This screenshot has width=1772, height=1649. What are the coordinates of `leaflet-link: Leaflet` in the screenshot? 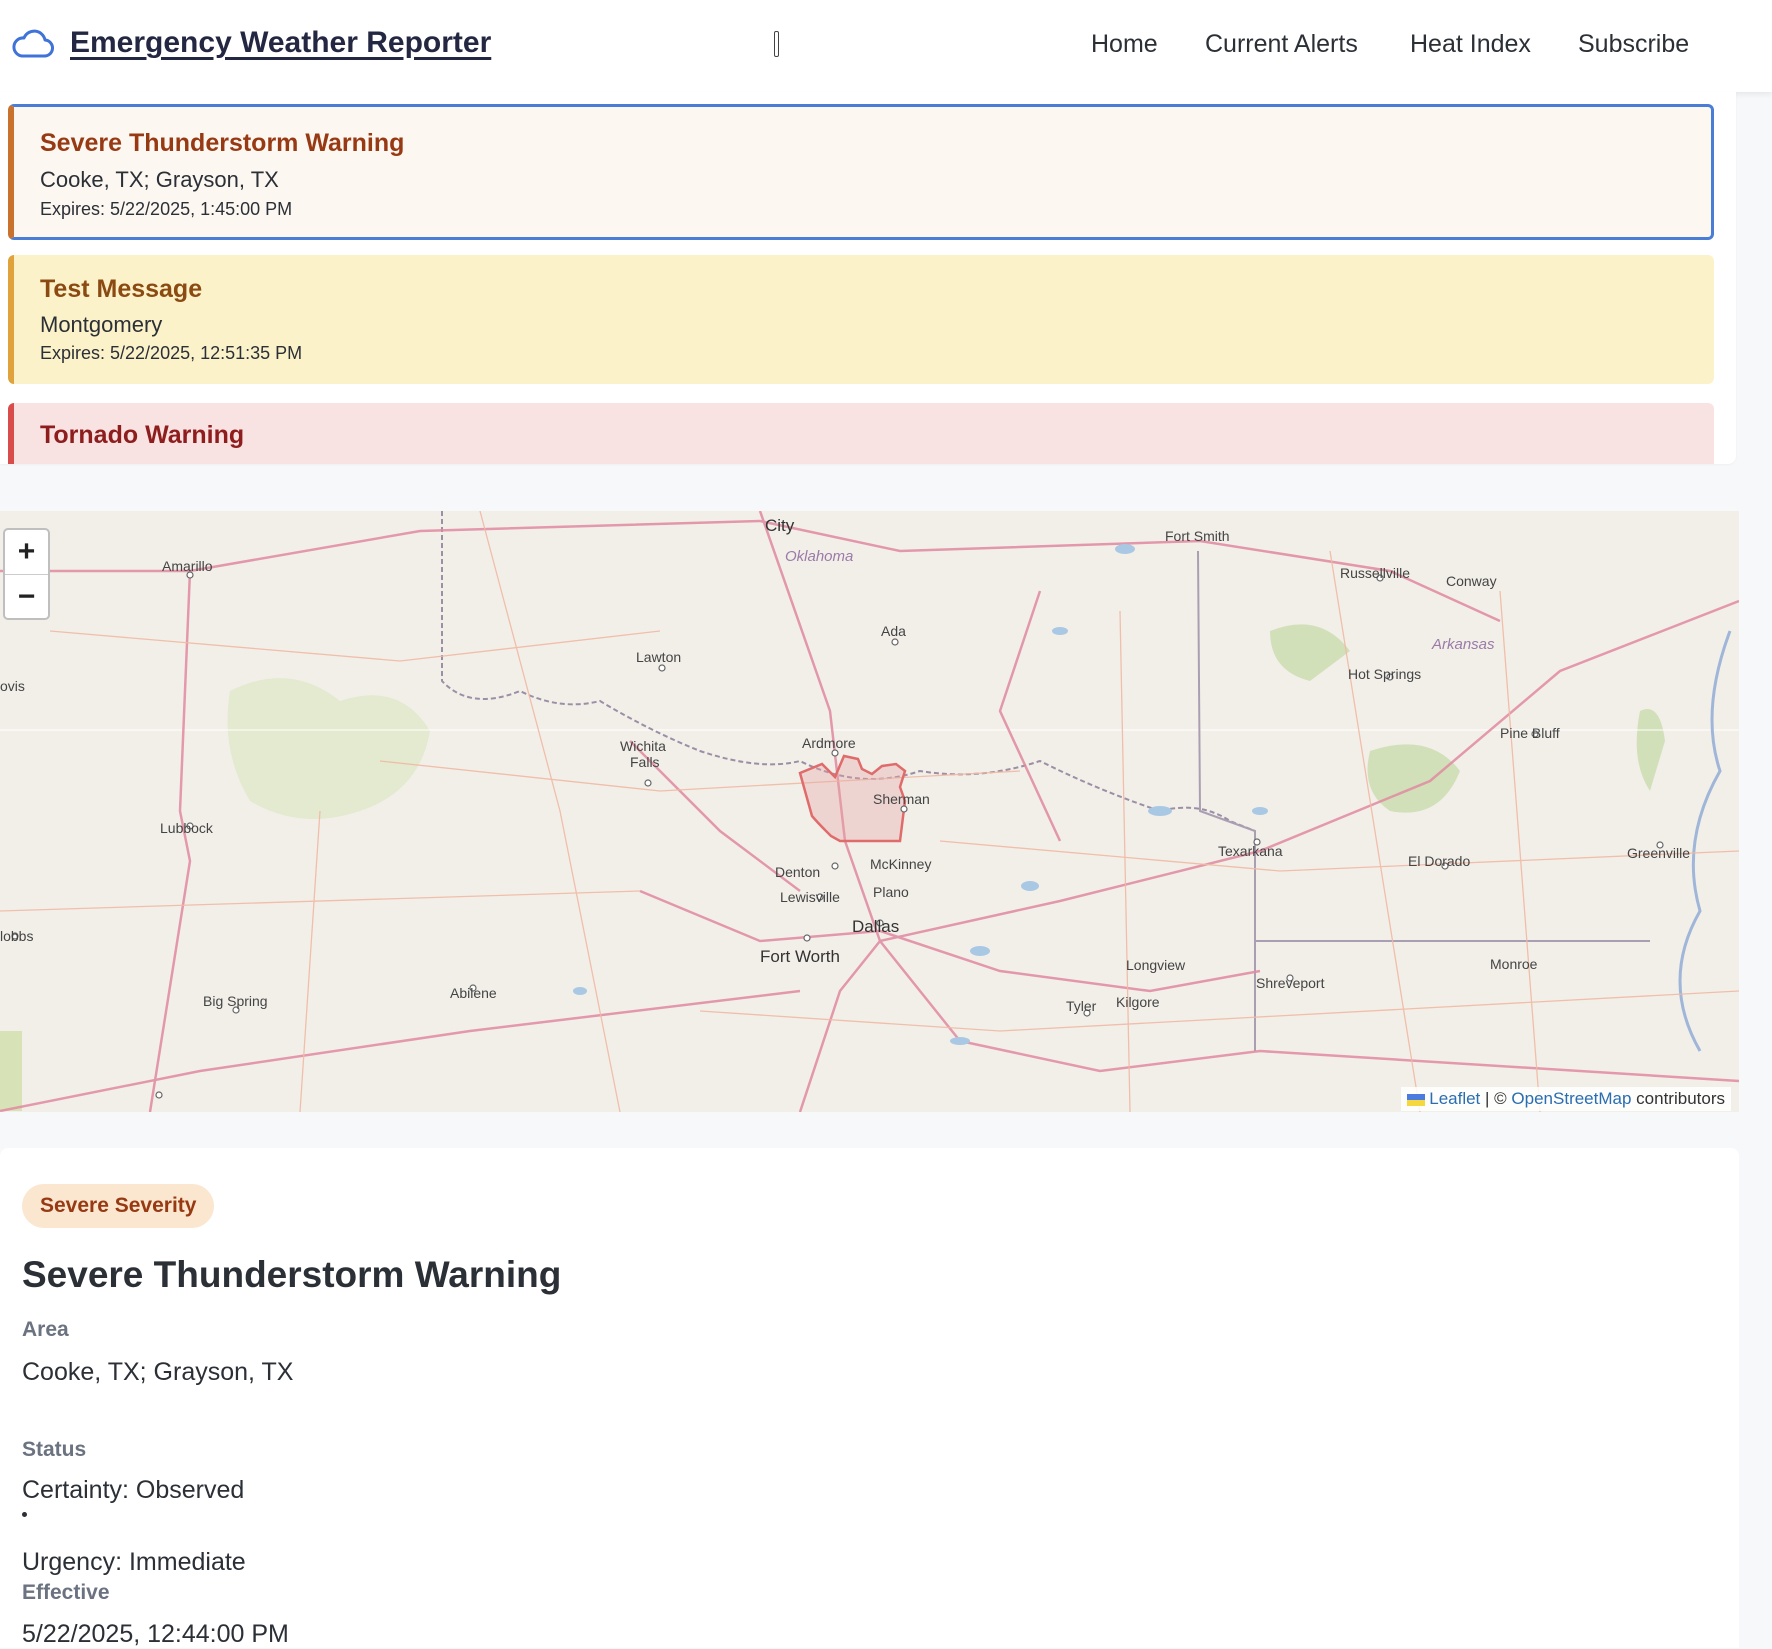 It's located at (1454, 1098).